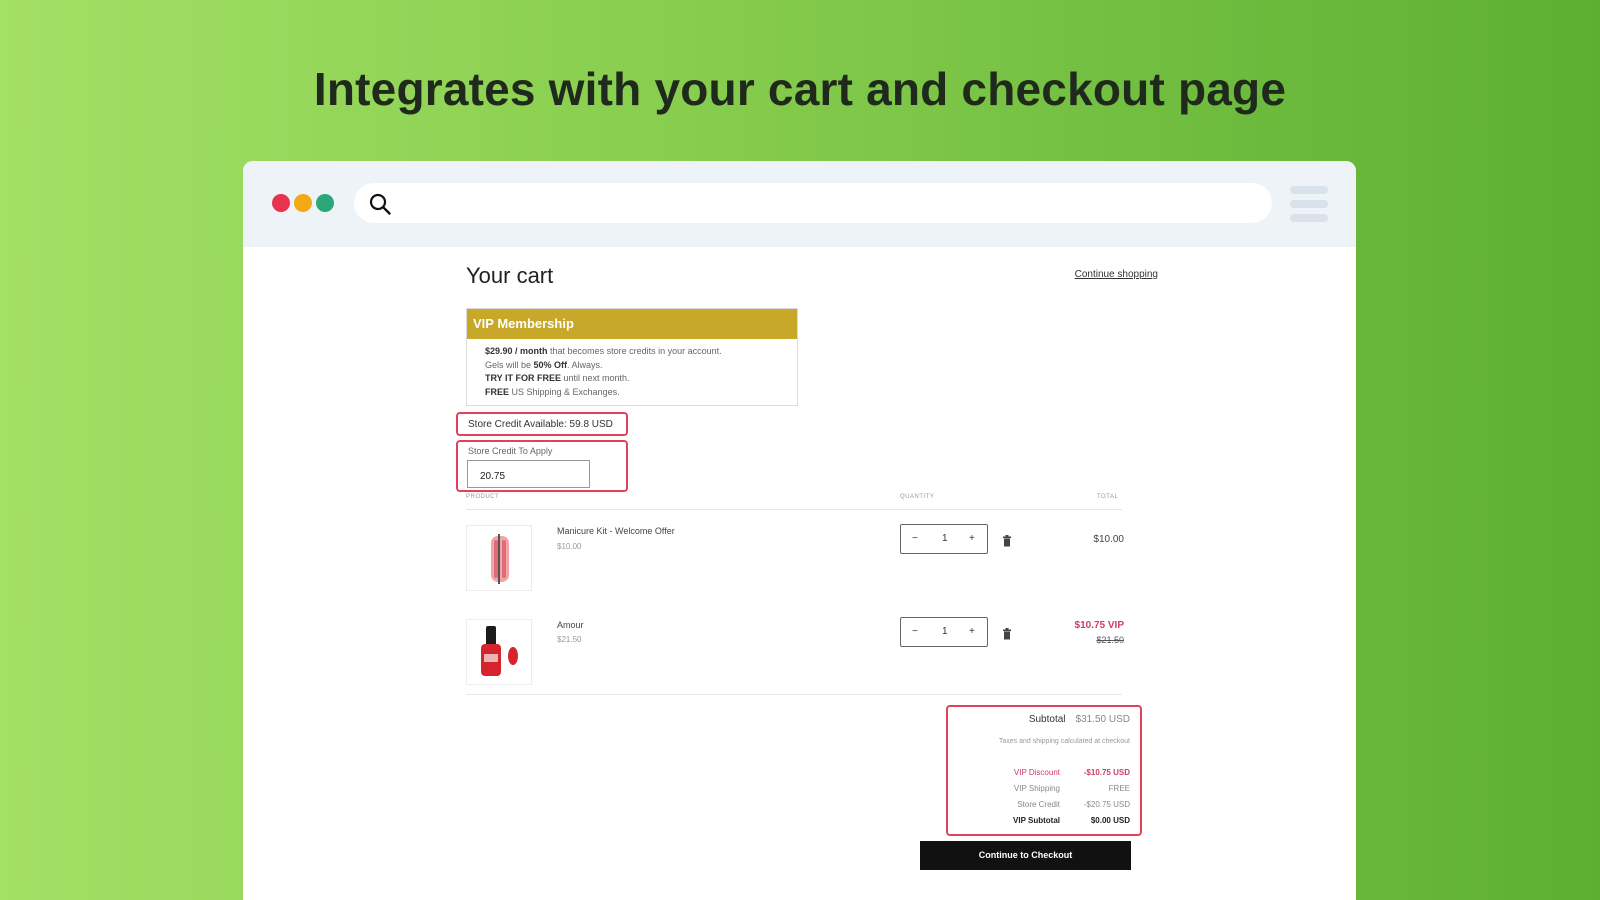 The image size is (1600, 900). Describe the element at coordinates (528, 474) in the screenshot. I see `store-credit-input: 20.75` at that location.